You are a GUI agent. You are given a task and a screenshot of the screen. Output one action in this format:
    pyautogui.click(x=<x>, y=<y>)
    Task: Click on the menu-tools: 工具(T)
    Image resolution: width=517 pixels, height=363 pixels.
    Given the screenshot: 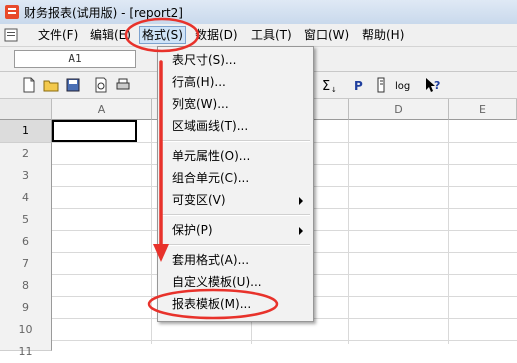 What is the action you would take?
    pyautogui.click(x=271, y=35)
    